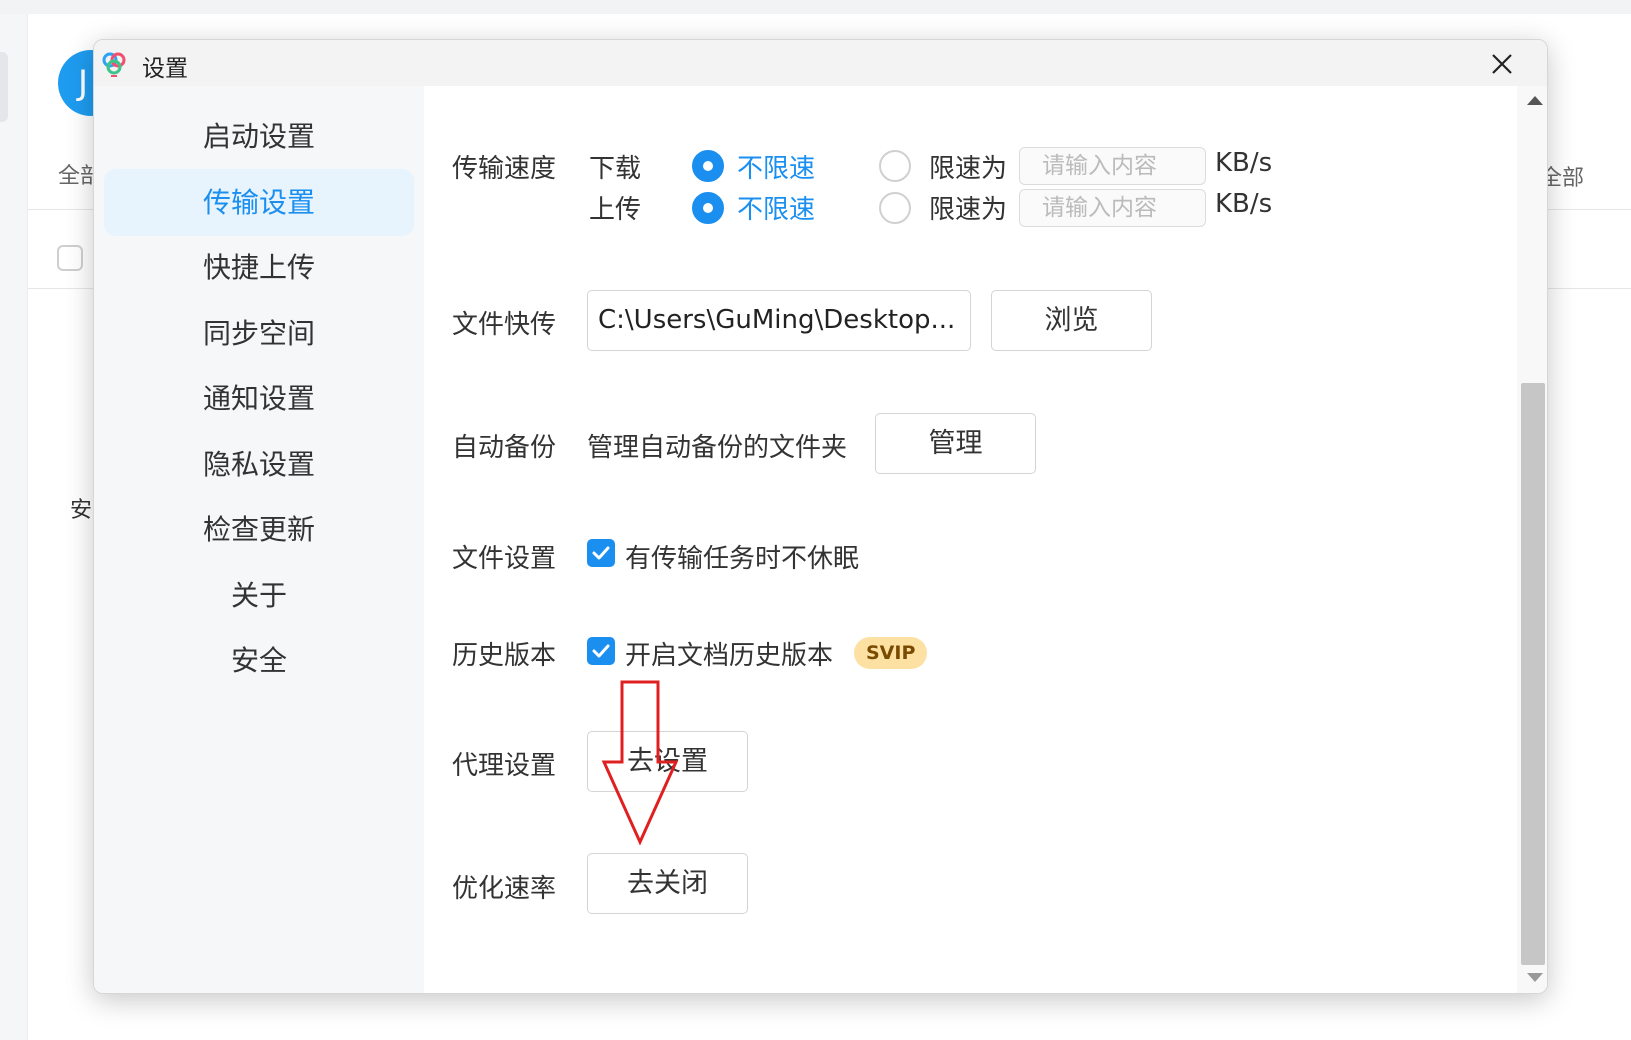 This screenshot has height=1040, width=1631. Describe the element at coordinates (1244, 204) in the screenshot. I see `upload-unit-label: KB/s` at that location.